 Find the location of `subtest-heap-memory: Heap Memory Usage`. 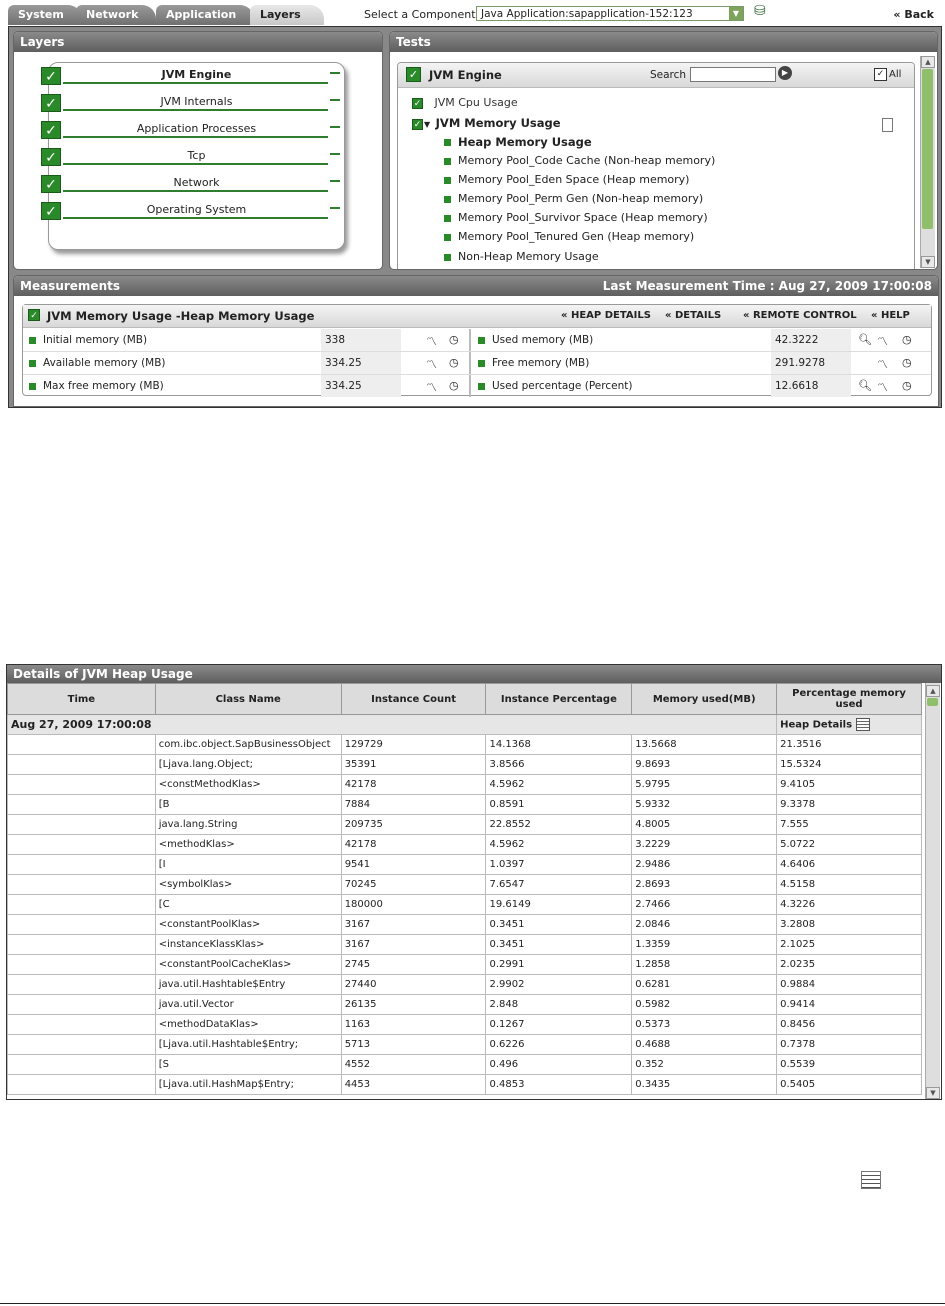

subtest-heap-memory: Heap Memory Usage is located at coordinates (518, 142).